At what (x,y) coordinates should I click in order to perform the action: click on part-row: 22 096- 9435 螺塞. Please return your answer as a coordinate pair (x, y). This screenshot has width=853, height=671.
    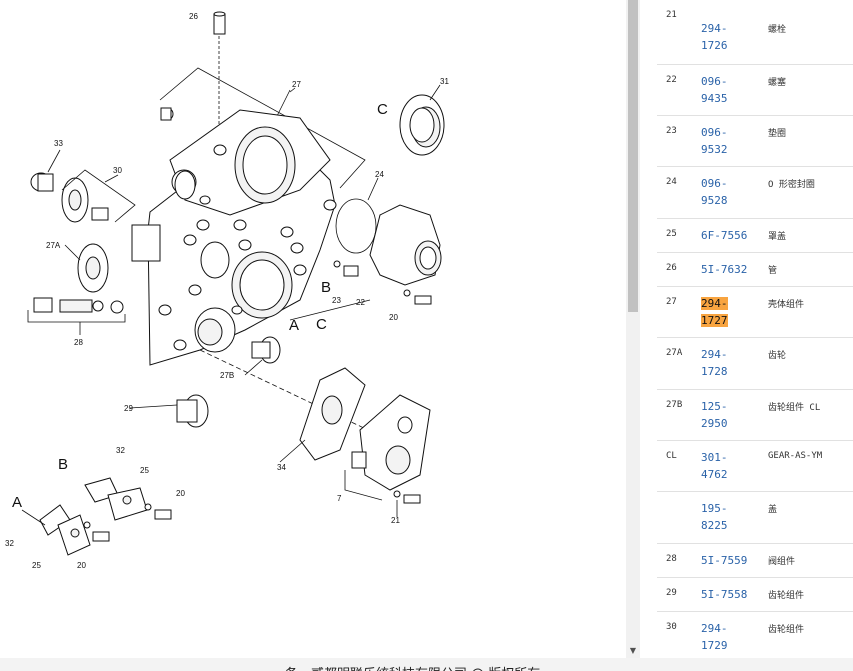
    Looking at the image, I should click on (755, 90).